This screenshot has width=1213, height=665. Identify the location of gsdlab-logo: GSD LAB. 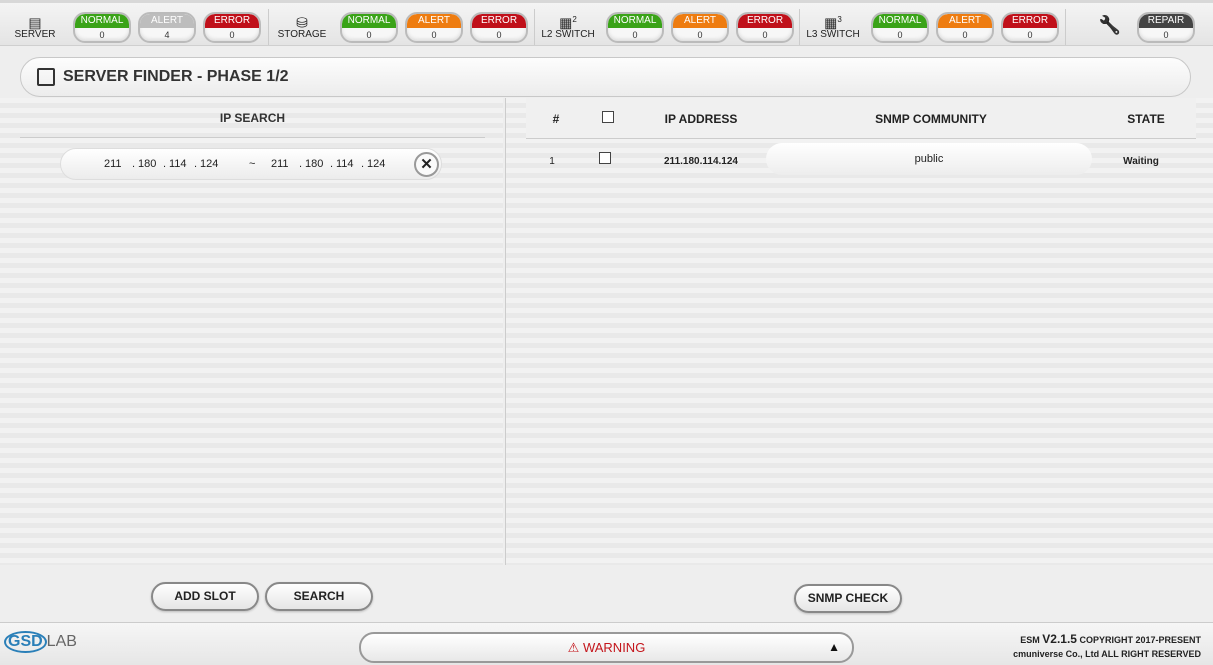
(40, 642).